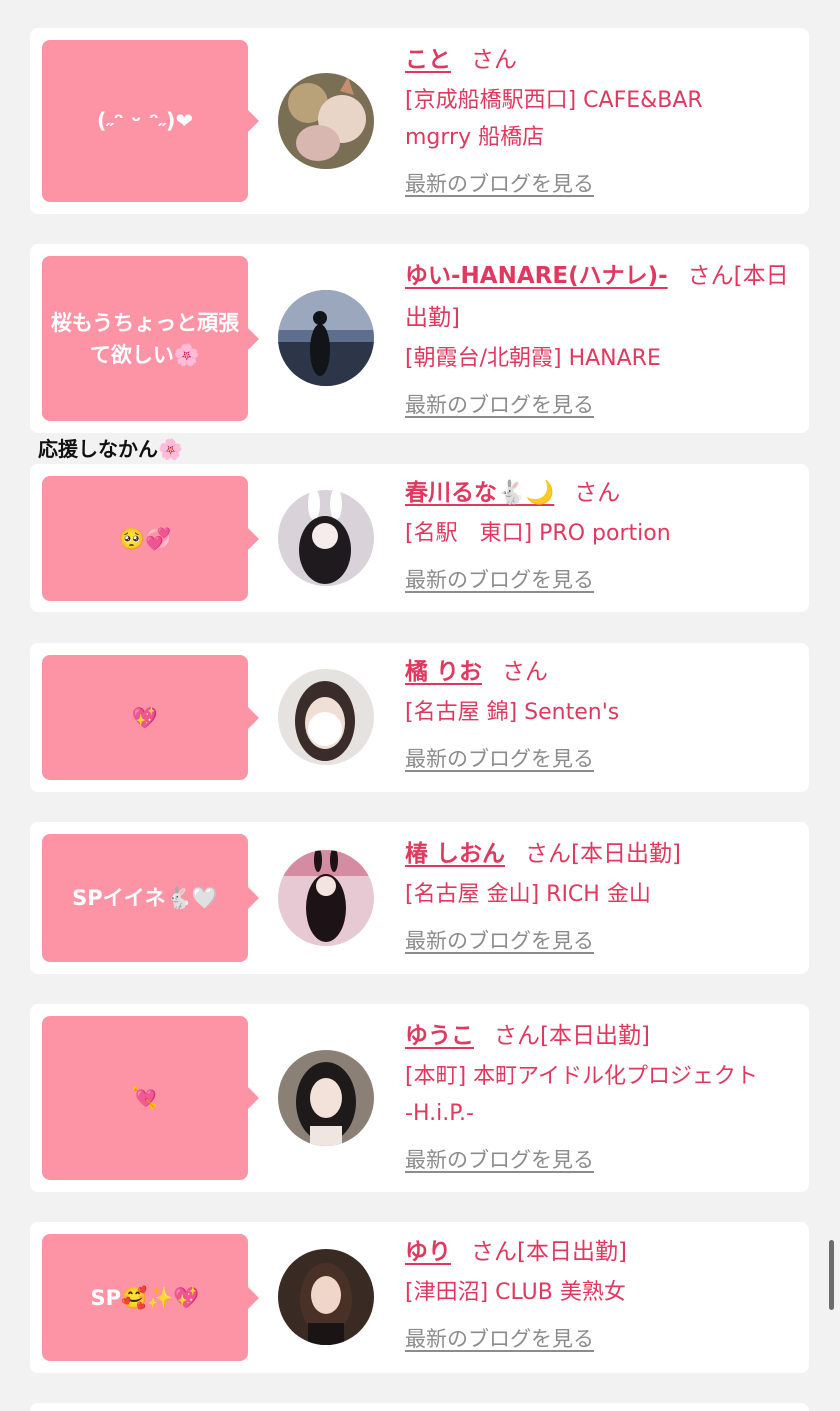  What do you see at coordinates (150, 1297) in the screenshot?
I see `message-bubble: SP🥰✨💖` at bounding box center [150, 1297].